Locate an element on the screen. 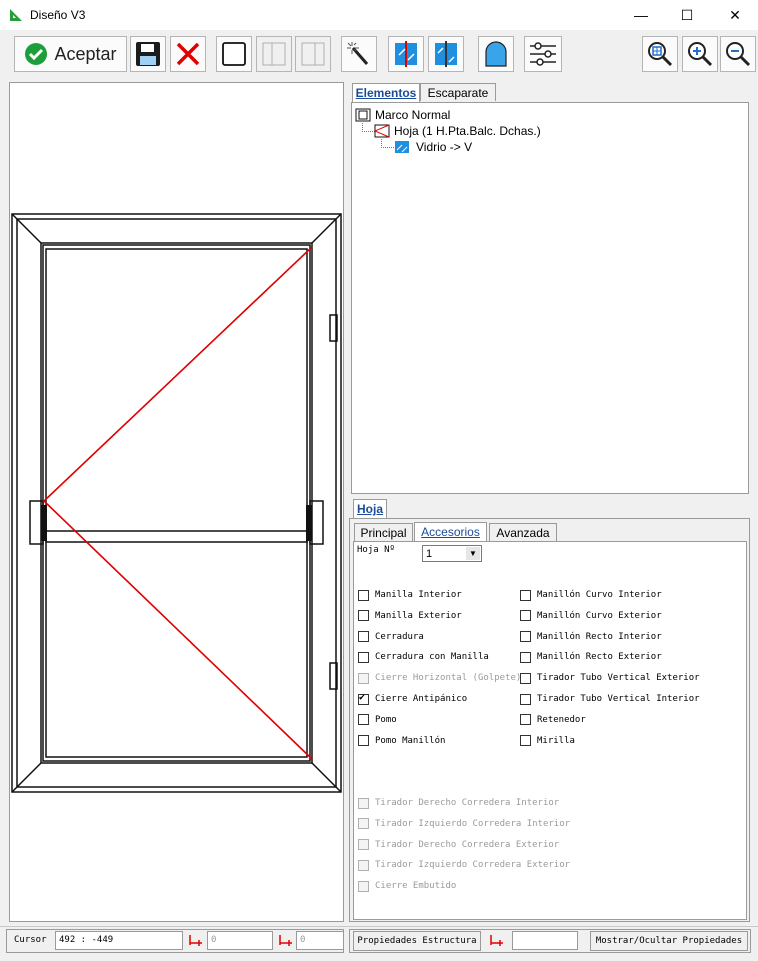 The height and width of the screenshot is (961, 758). tree-item-hoja: Hoja (1 H.Pta.Balc. Dchas.) is located at coordinates (457, 131).